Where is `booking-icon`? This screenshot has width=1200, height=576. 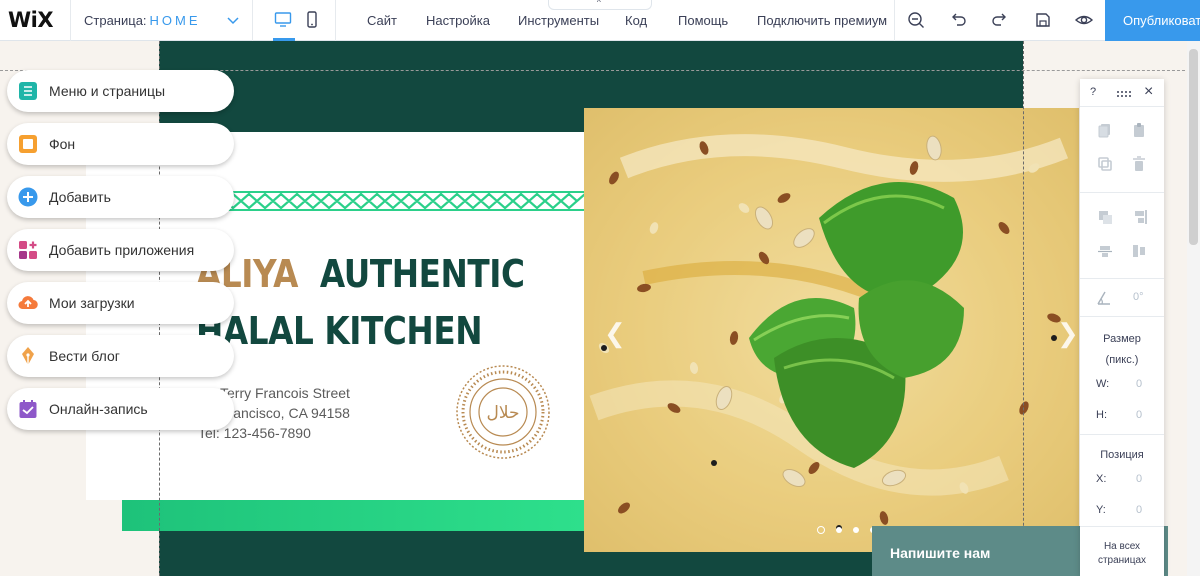
booking-icon is located at coordinates (28, 409).